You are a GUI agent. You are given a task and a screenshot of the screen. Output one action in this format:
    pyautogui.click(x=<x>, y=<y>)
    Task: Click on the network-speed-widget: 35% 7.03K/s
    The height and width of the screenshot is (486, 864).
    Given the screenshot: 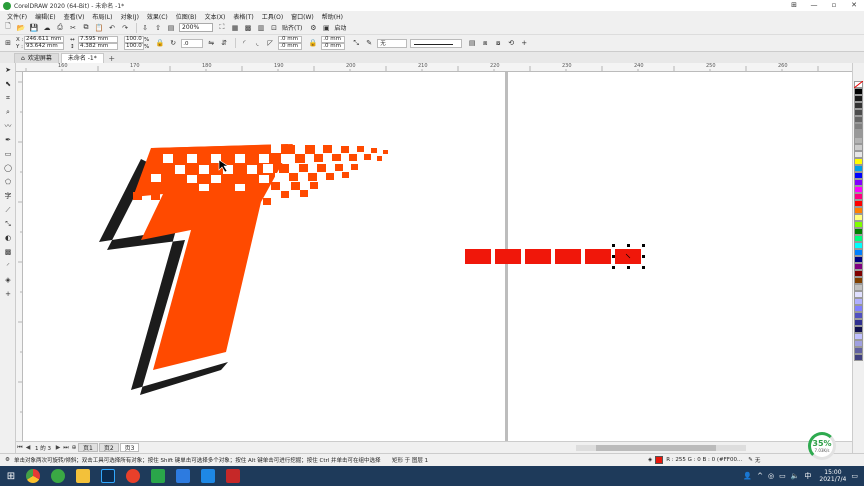 What is the action you would take?
    pyautogui.click(x=822, y=446)
    